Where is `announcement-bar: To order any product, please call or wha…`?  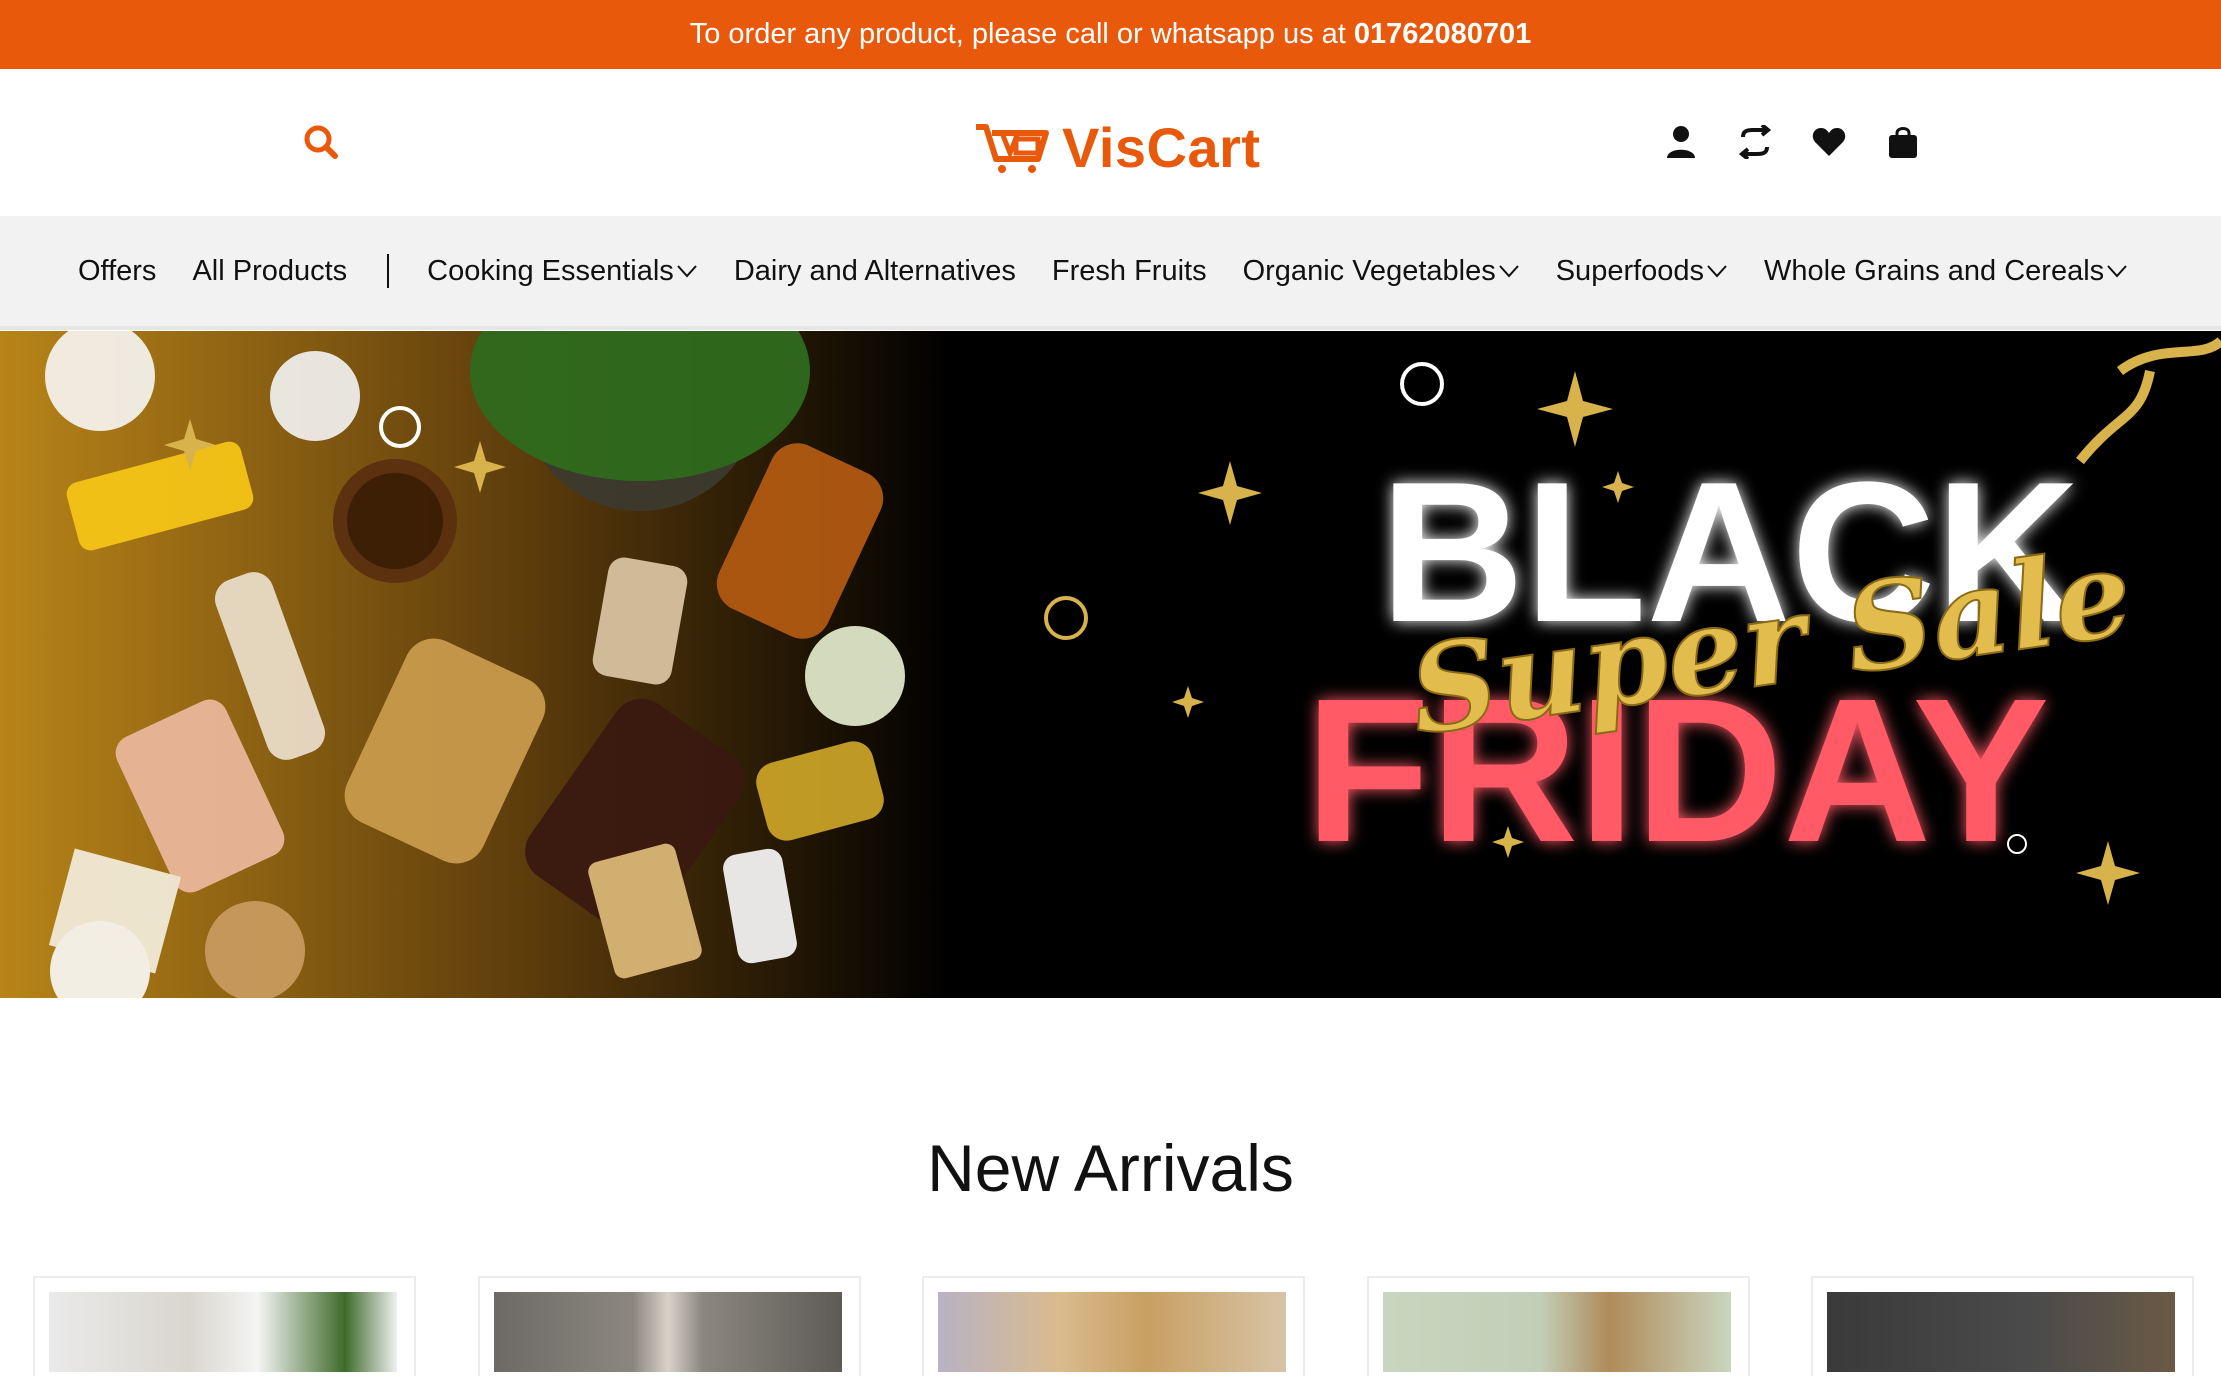
announcement-bar: To order any product, please call or wha… is located at coordinates (1110, 34).